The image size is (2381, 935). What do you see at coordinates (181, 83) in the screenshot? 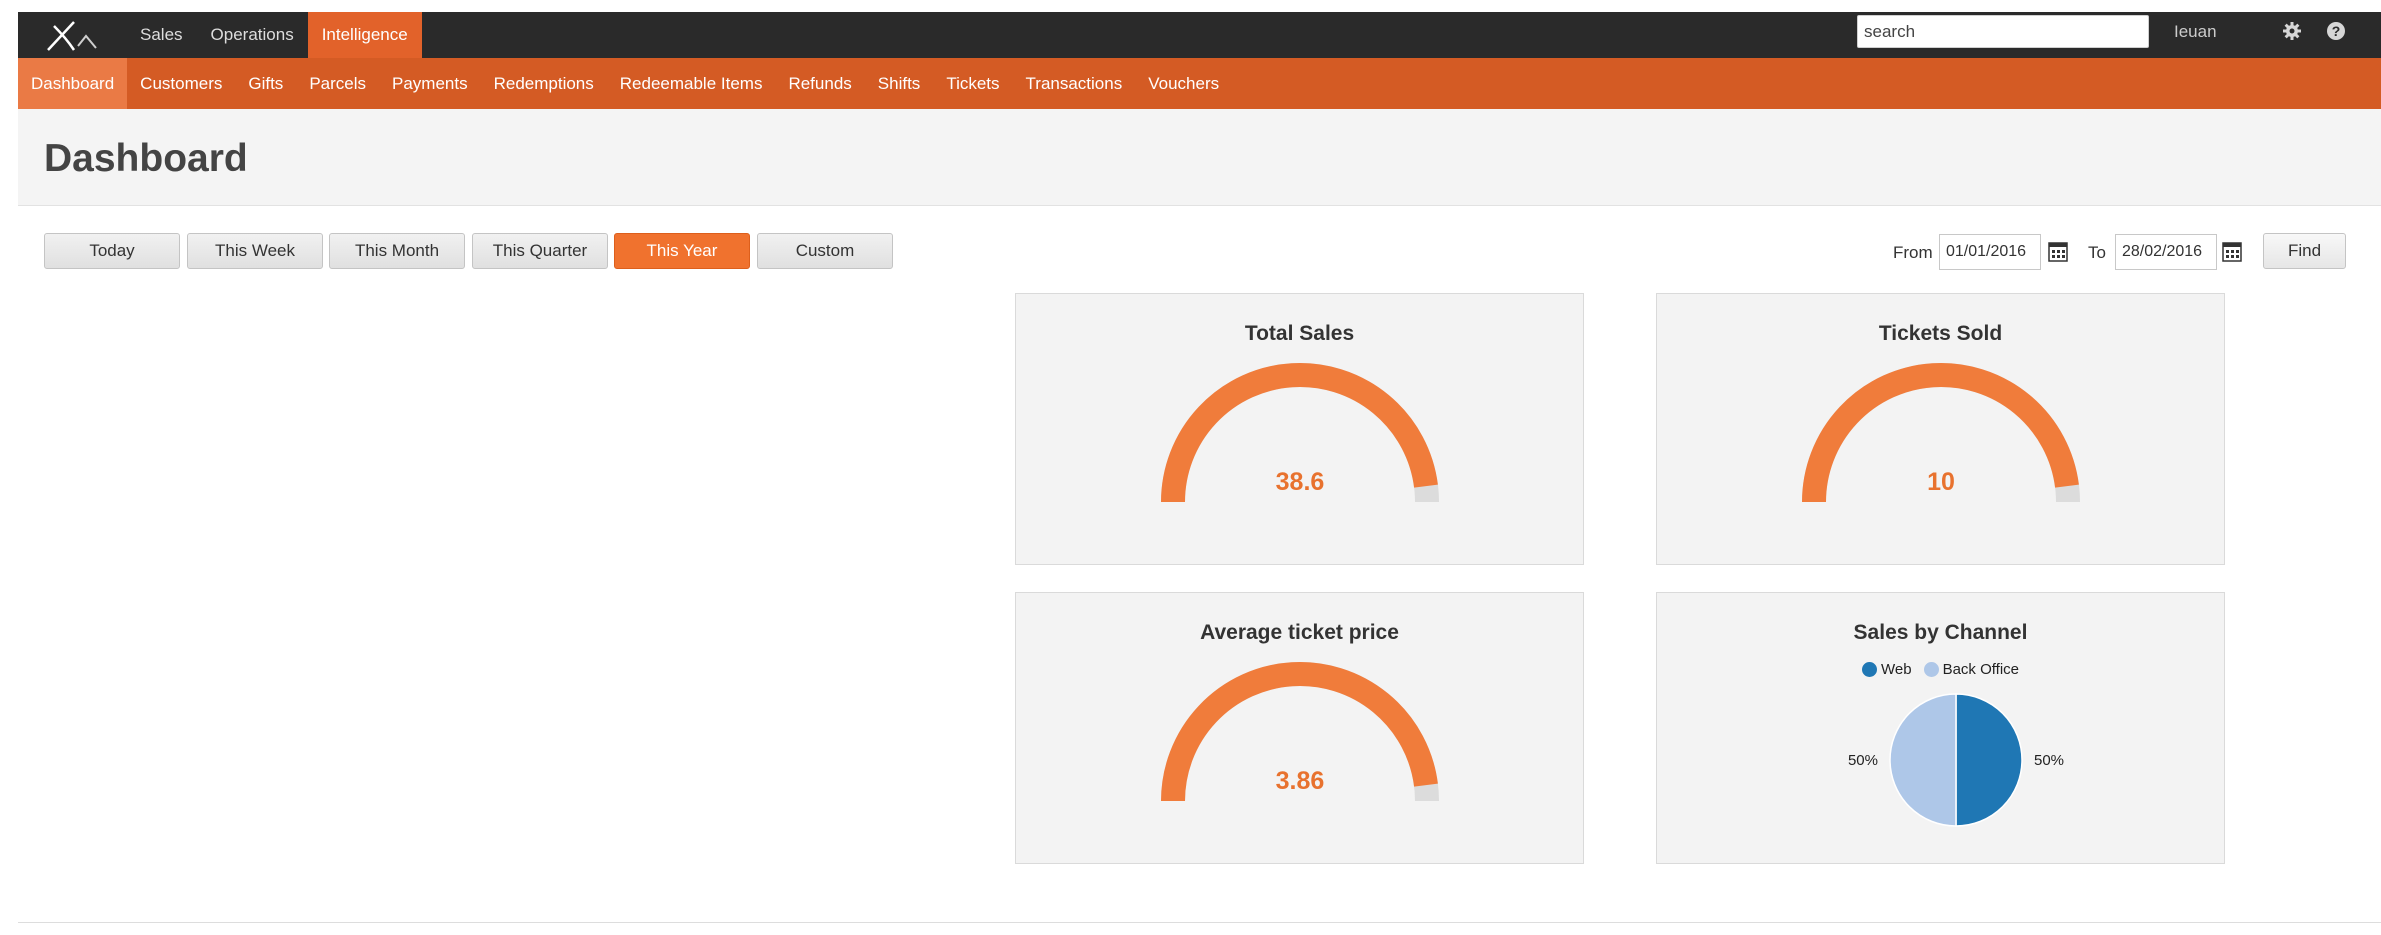
I see `subnav-customers: Customers` at bounding box center [181, 83].